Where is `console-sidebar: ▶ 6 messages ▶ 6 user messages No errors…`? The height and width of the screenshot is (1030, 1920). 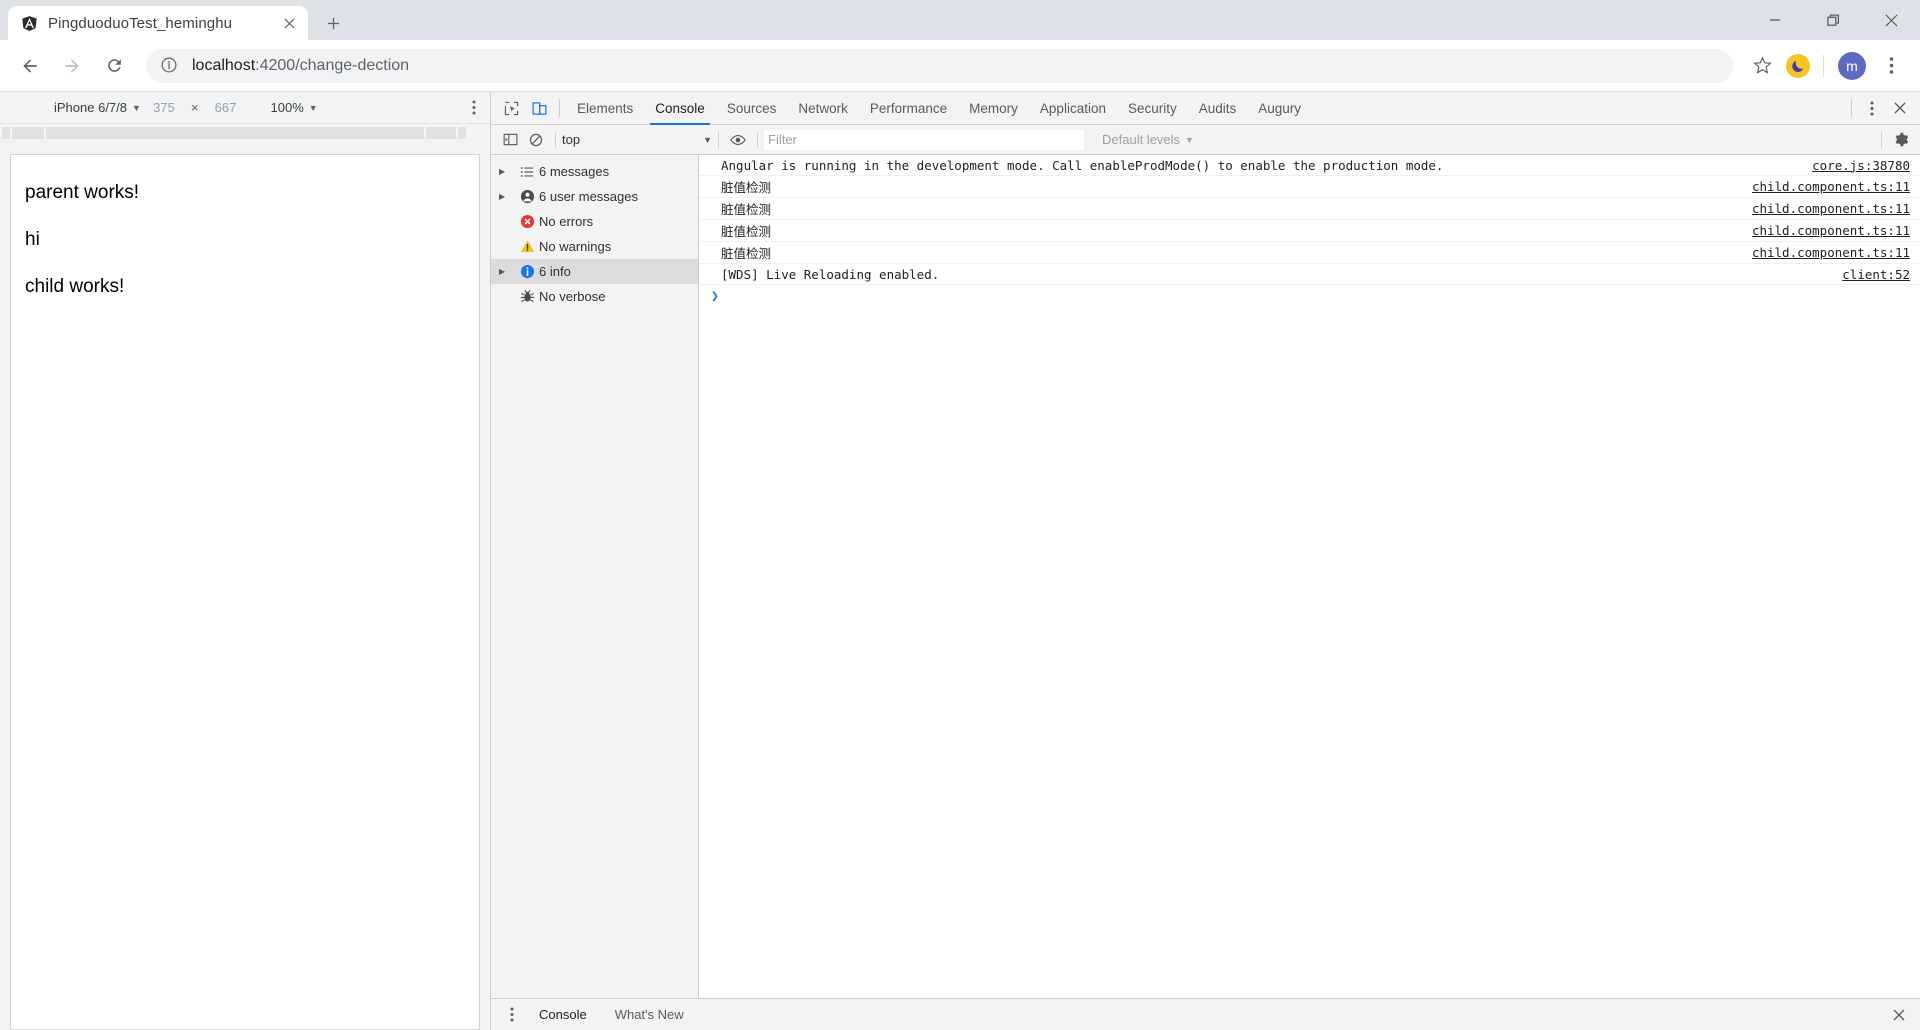
console-sidebar: ▶ 6 messages ▶ 6 user messages No errors… is located at coordinates (595, 576).